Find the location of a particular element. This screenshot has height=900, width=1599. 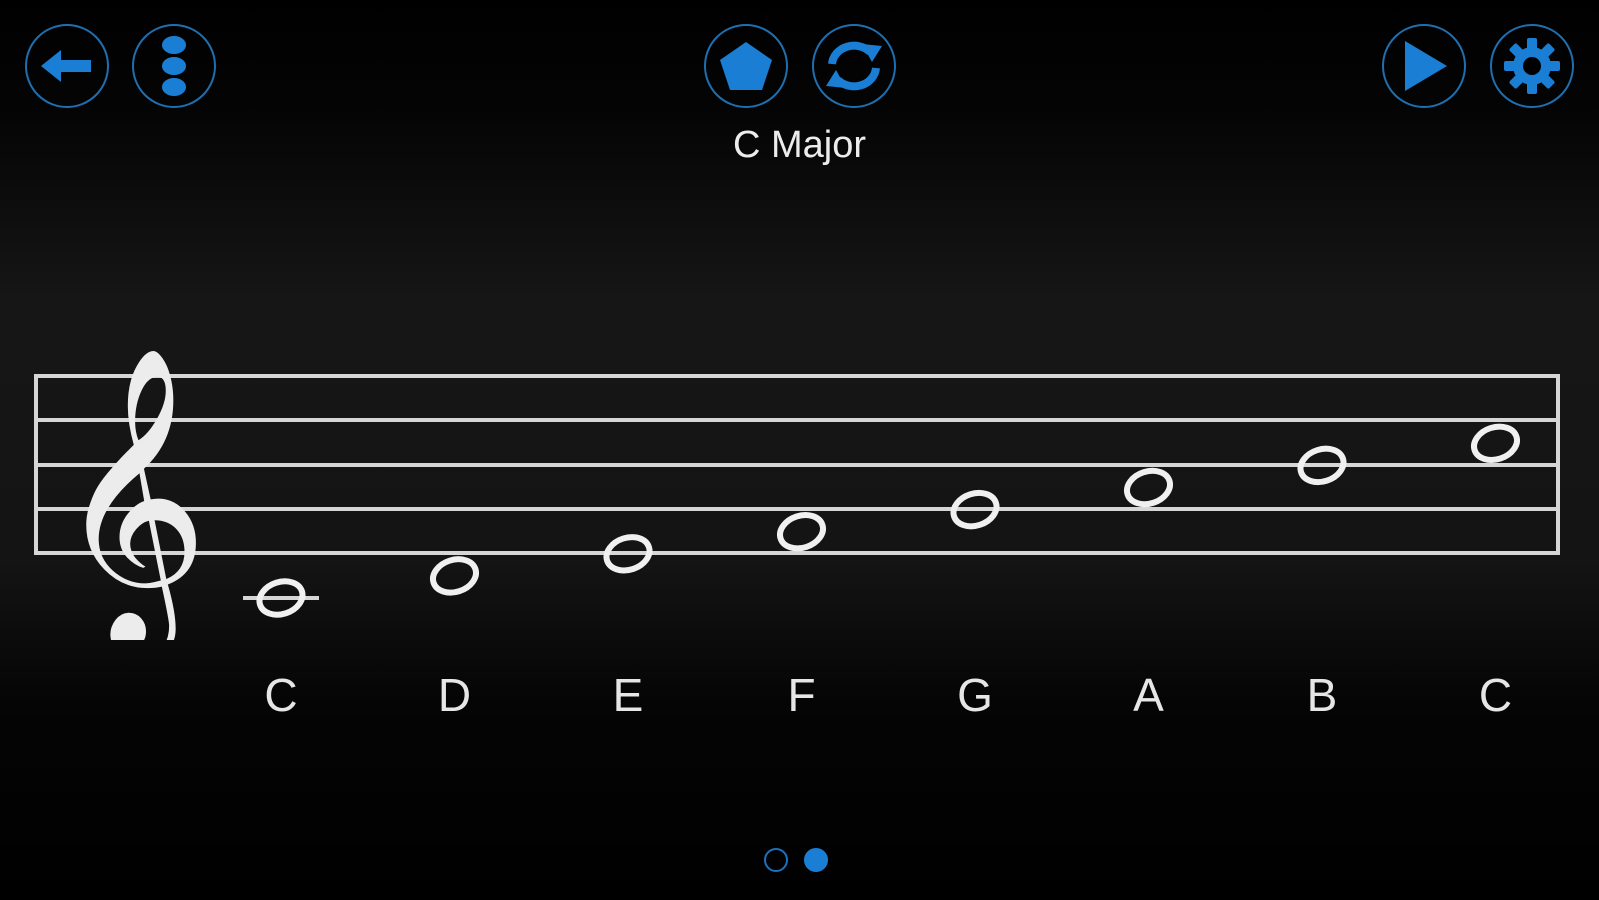

menu-button is located at coordinates (174, 66).